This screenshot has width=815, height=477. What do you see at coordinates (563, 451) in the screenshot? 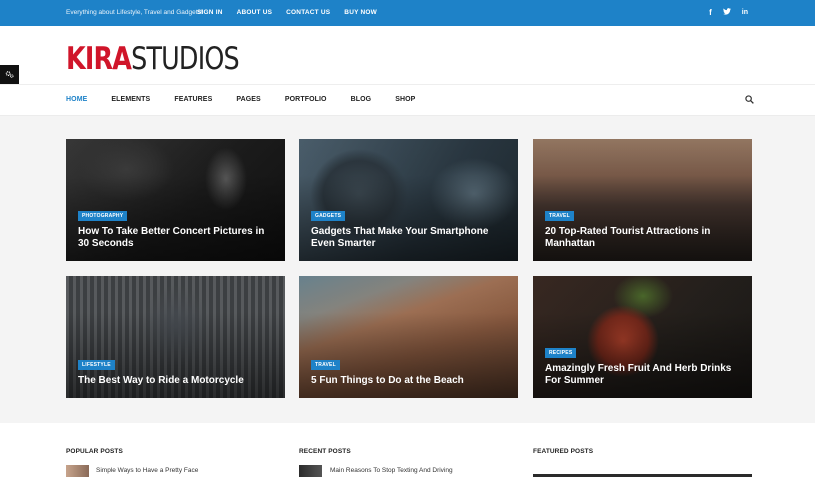
I see `featured-posts-title: FEATURED POSTS` at bounding box center [563, 451].